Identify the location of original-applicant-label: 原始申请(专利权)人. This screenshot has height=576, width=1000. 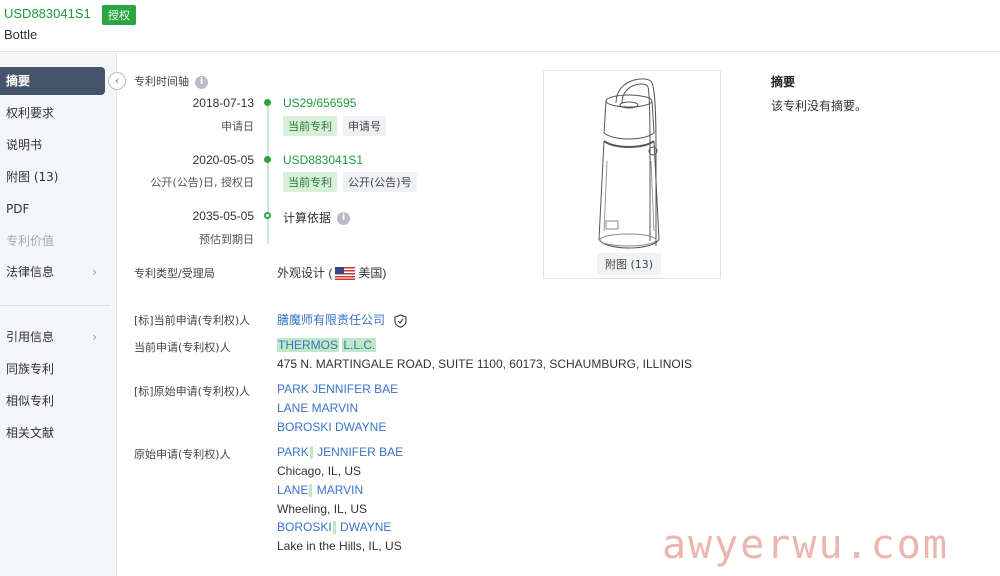
(182, 454).